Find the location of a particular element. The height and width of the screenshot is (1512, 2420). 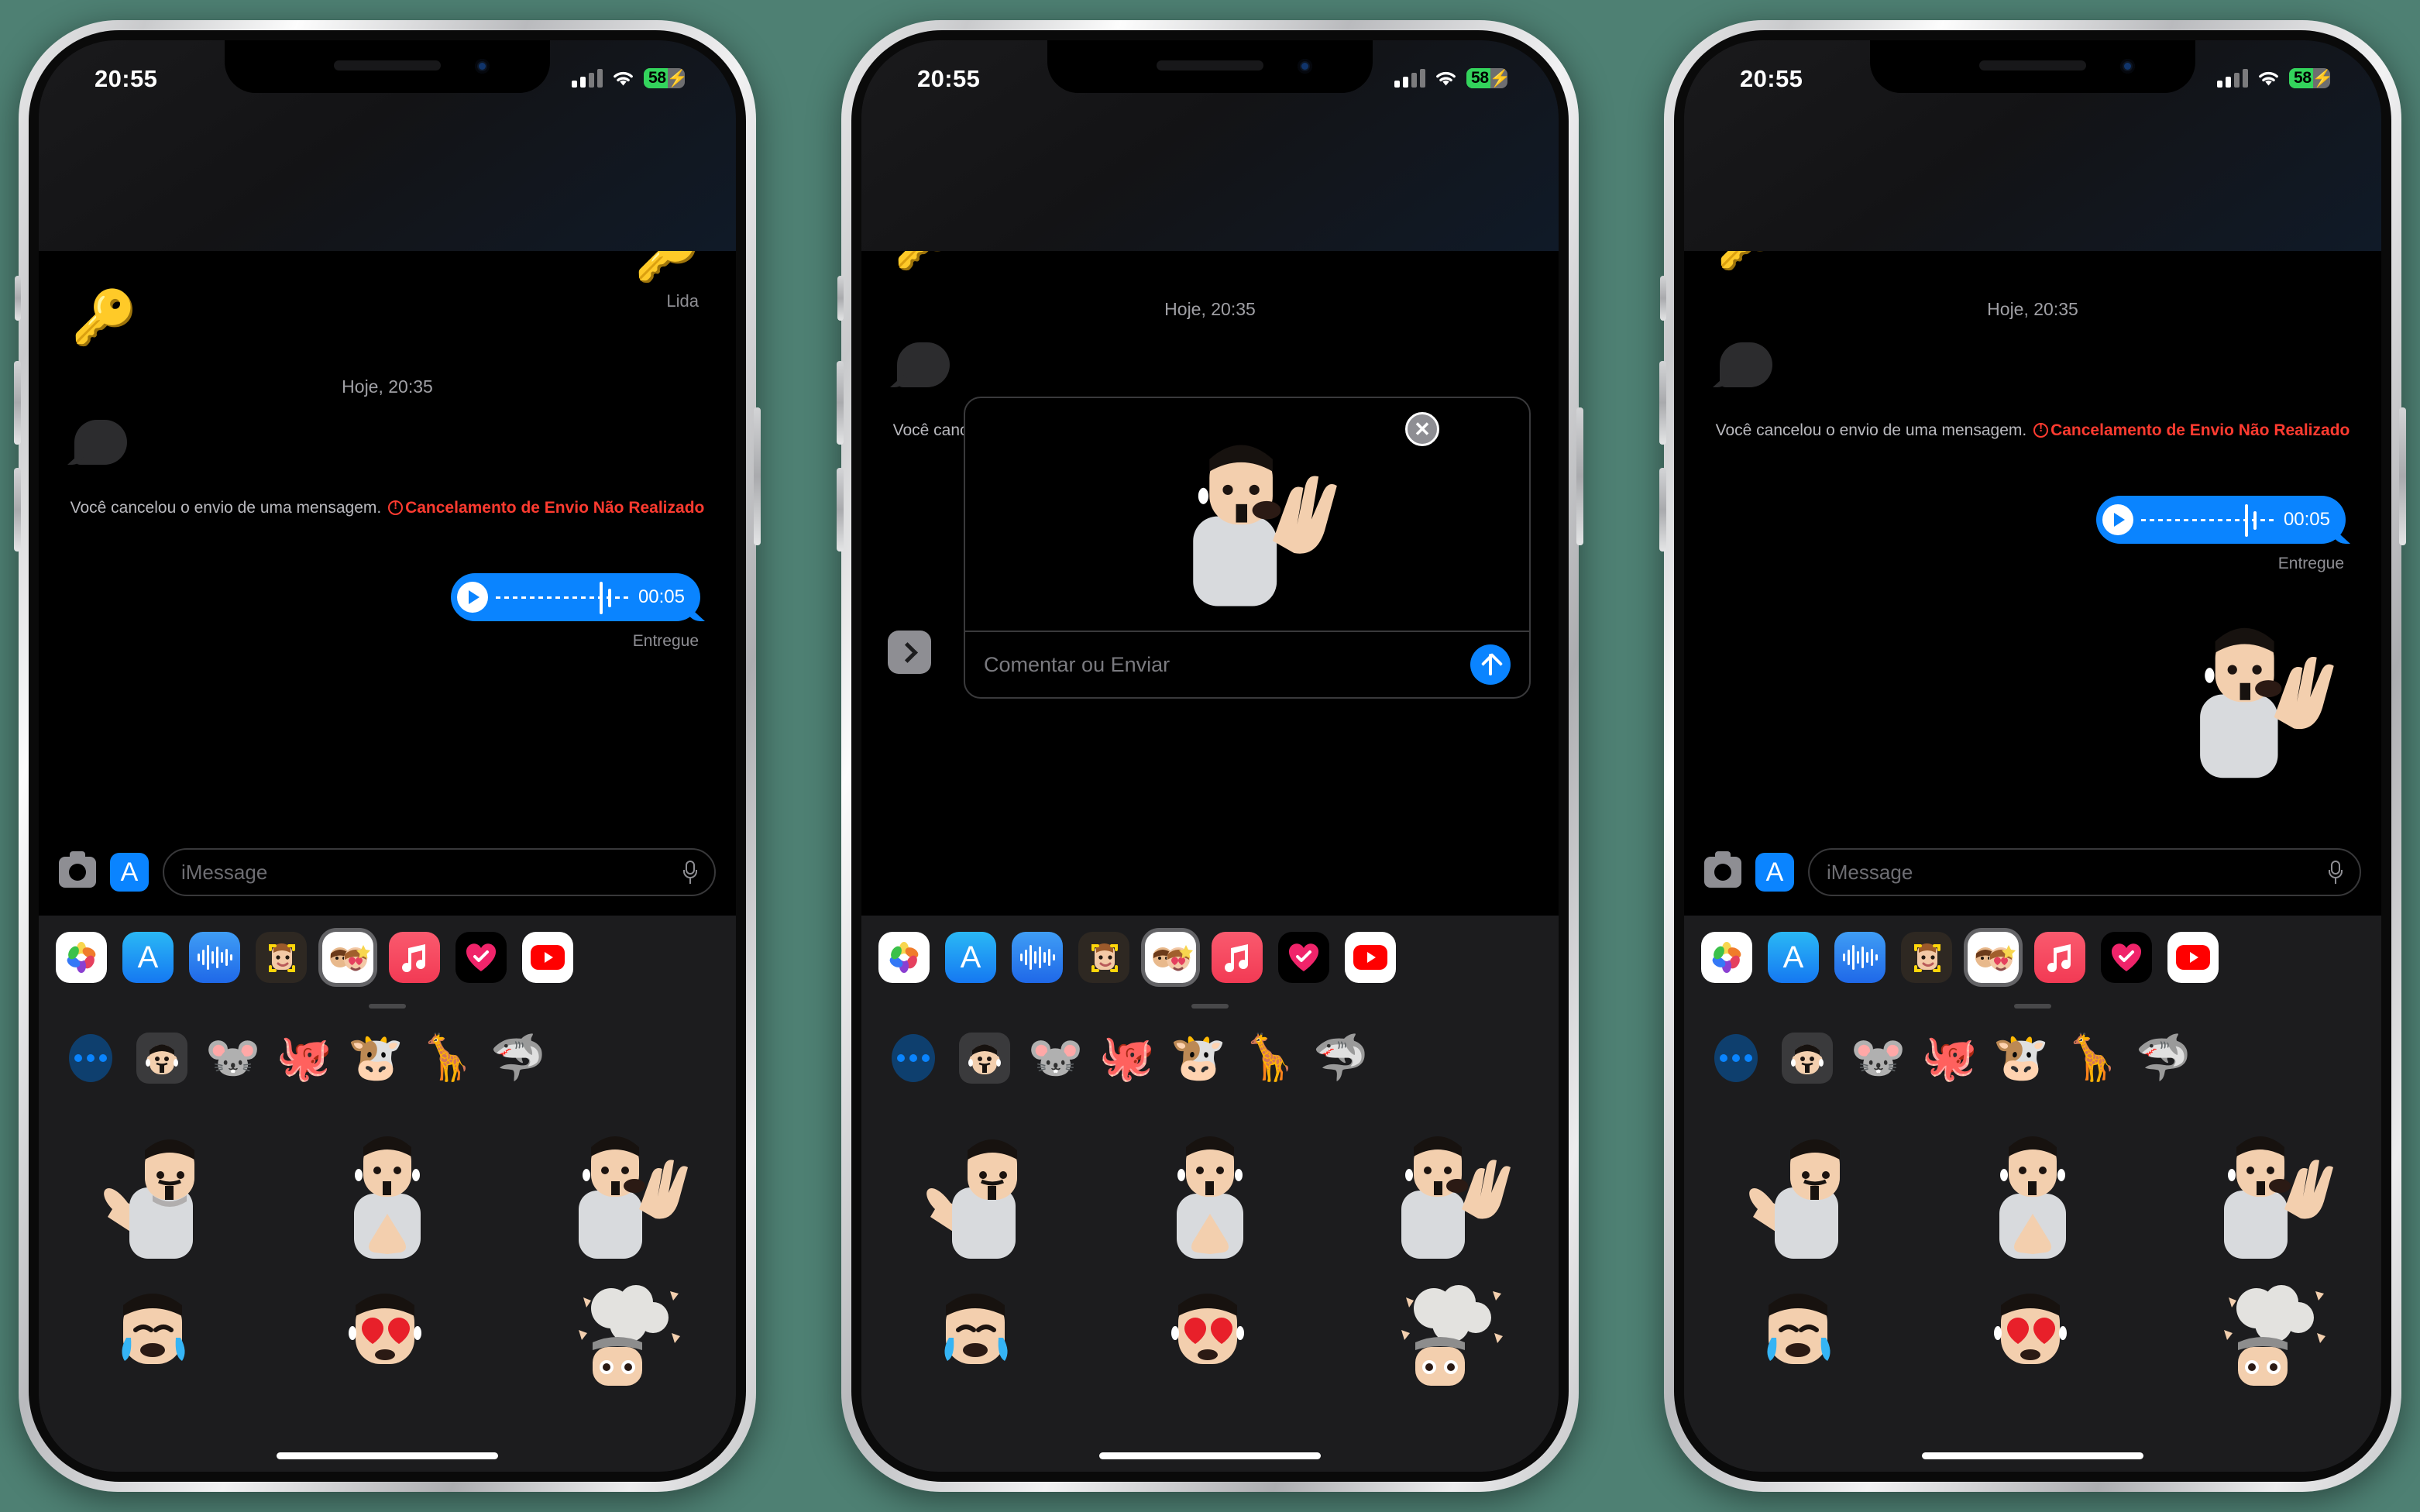

send-arrow-icon is located at coordinates (1490, 664).